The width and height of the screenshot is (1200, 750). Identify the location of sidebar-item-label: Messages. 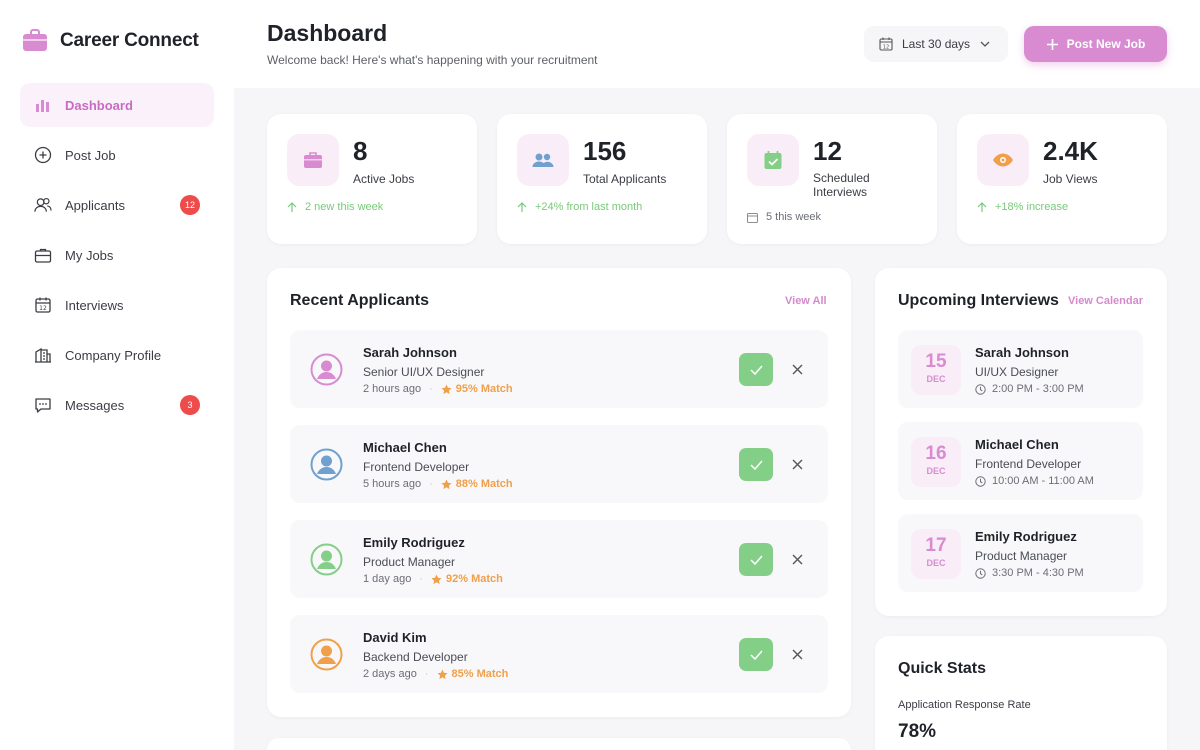
(95, 405).